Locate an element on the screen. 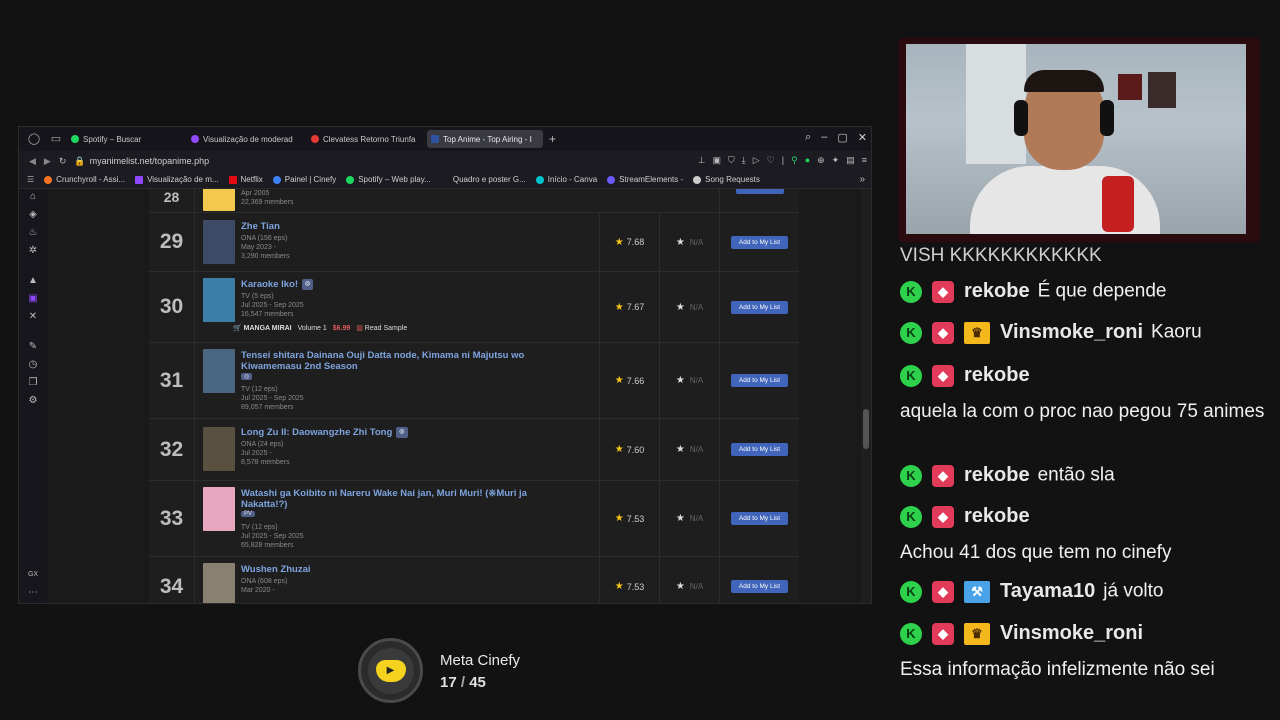 The height and width of the screenshot is (720, 1280). score-cell: ★ 7.53 is located at coordinates (629, 580).